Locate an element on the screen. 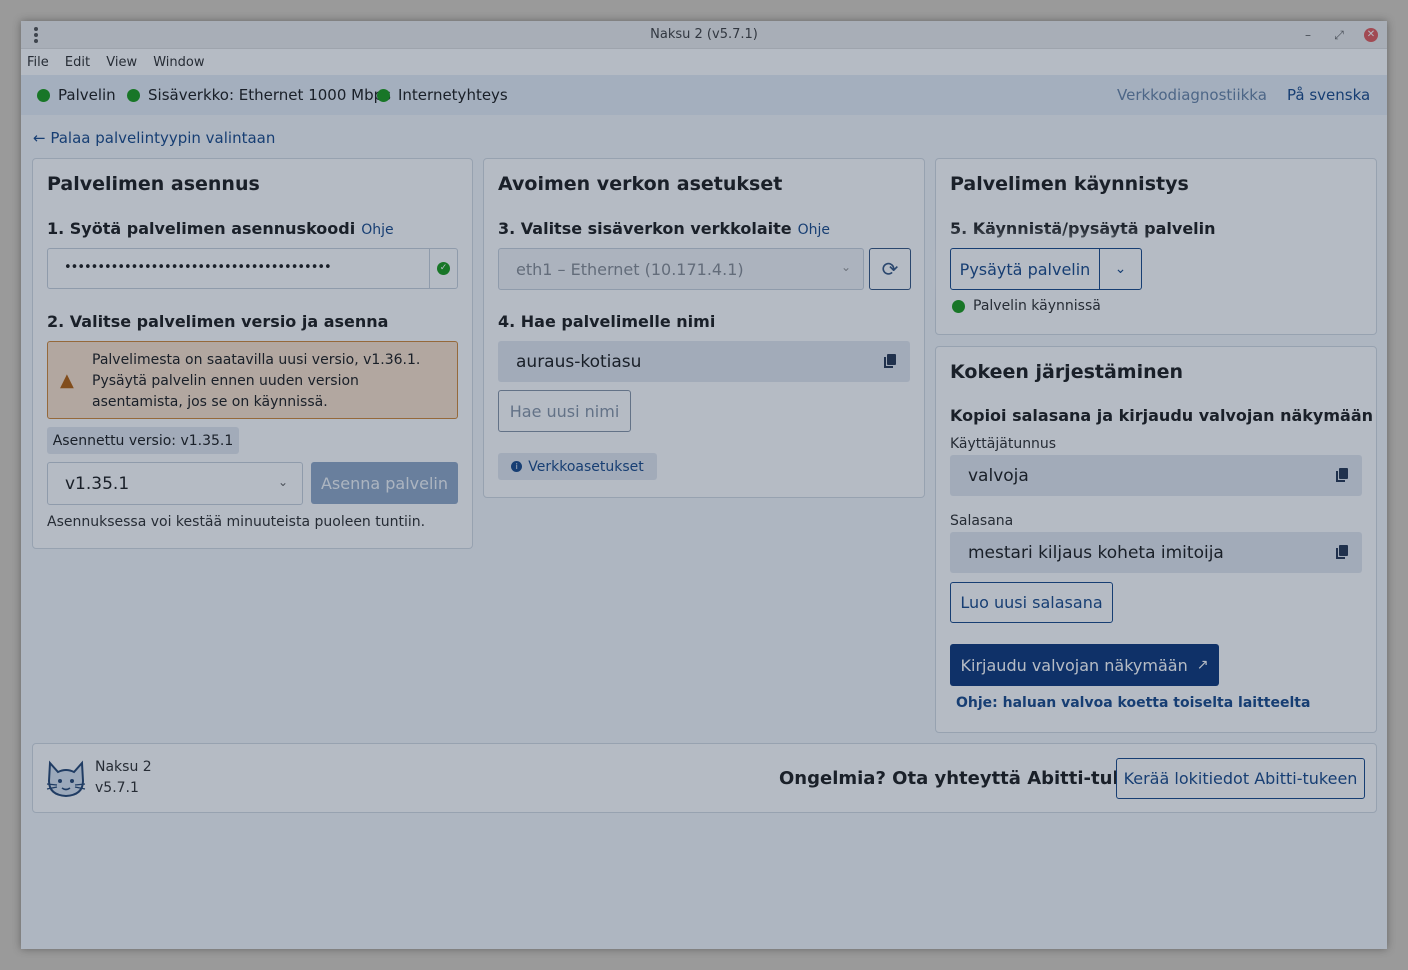  title-bar: Naksu 2 (v5.7.1) – ⤢ ✕ is located at coordinates (704, 35).